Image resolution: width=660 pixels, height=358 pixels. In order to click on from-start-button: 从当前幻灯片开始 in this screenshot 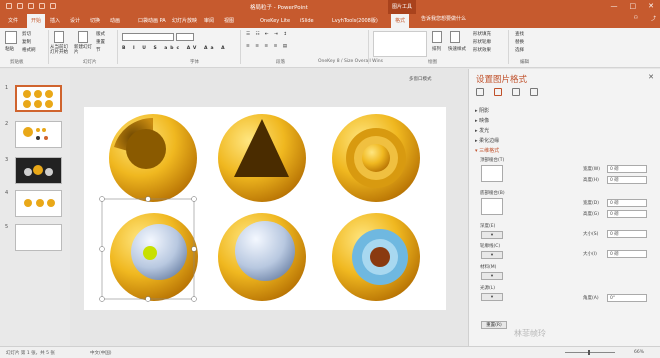, I will do `click(60, 50)`.